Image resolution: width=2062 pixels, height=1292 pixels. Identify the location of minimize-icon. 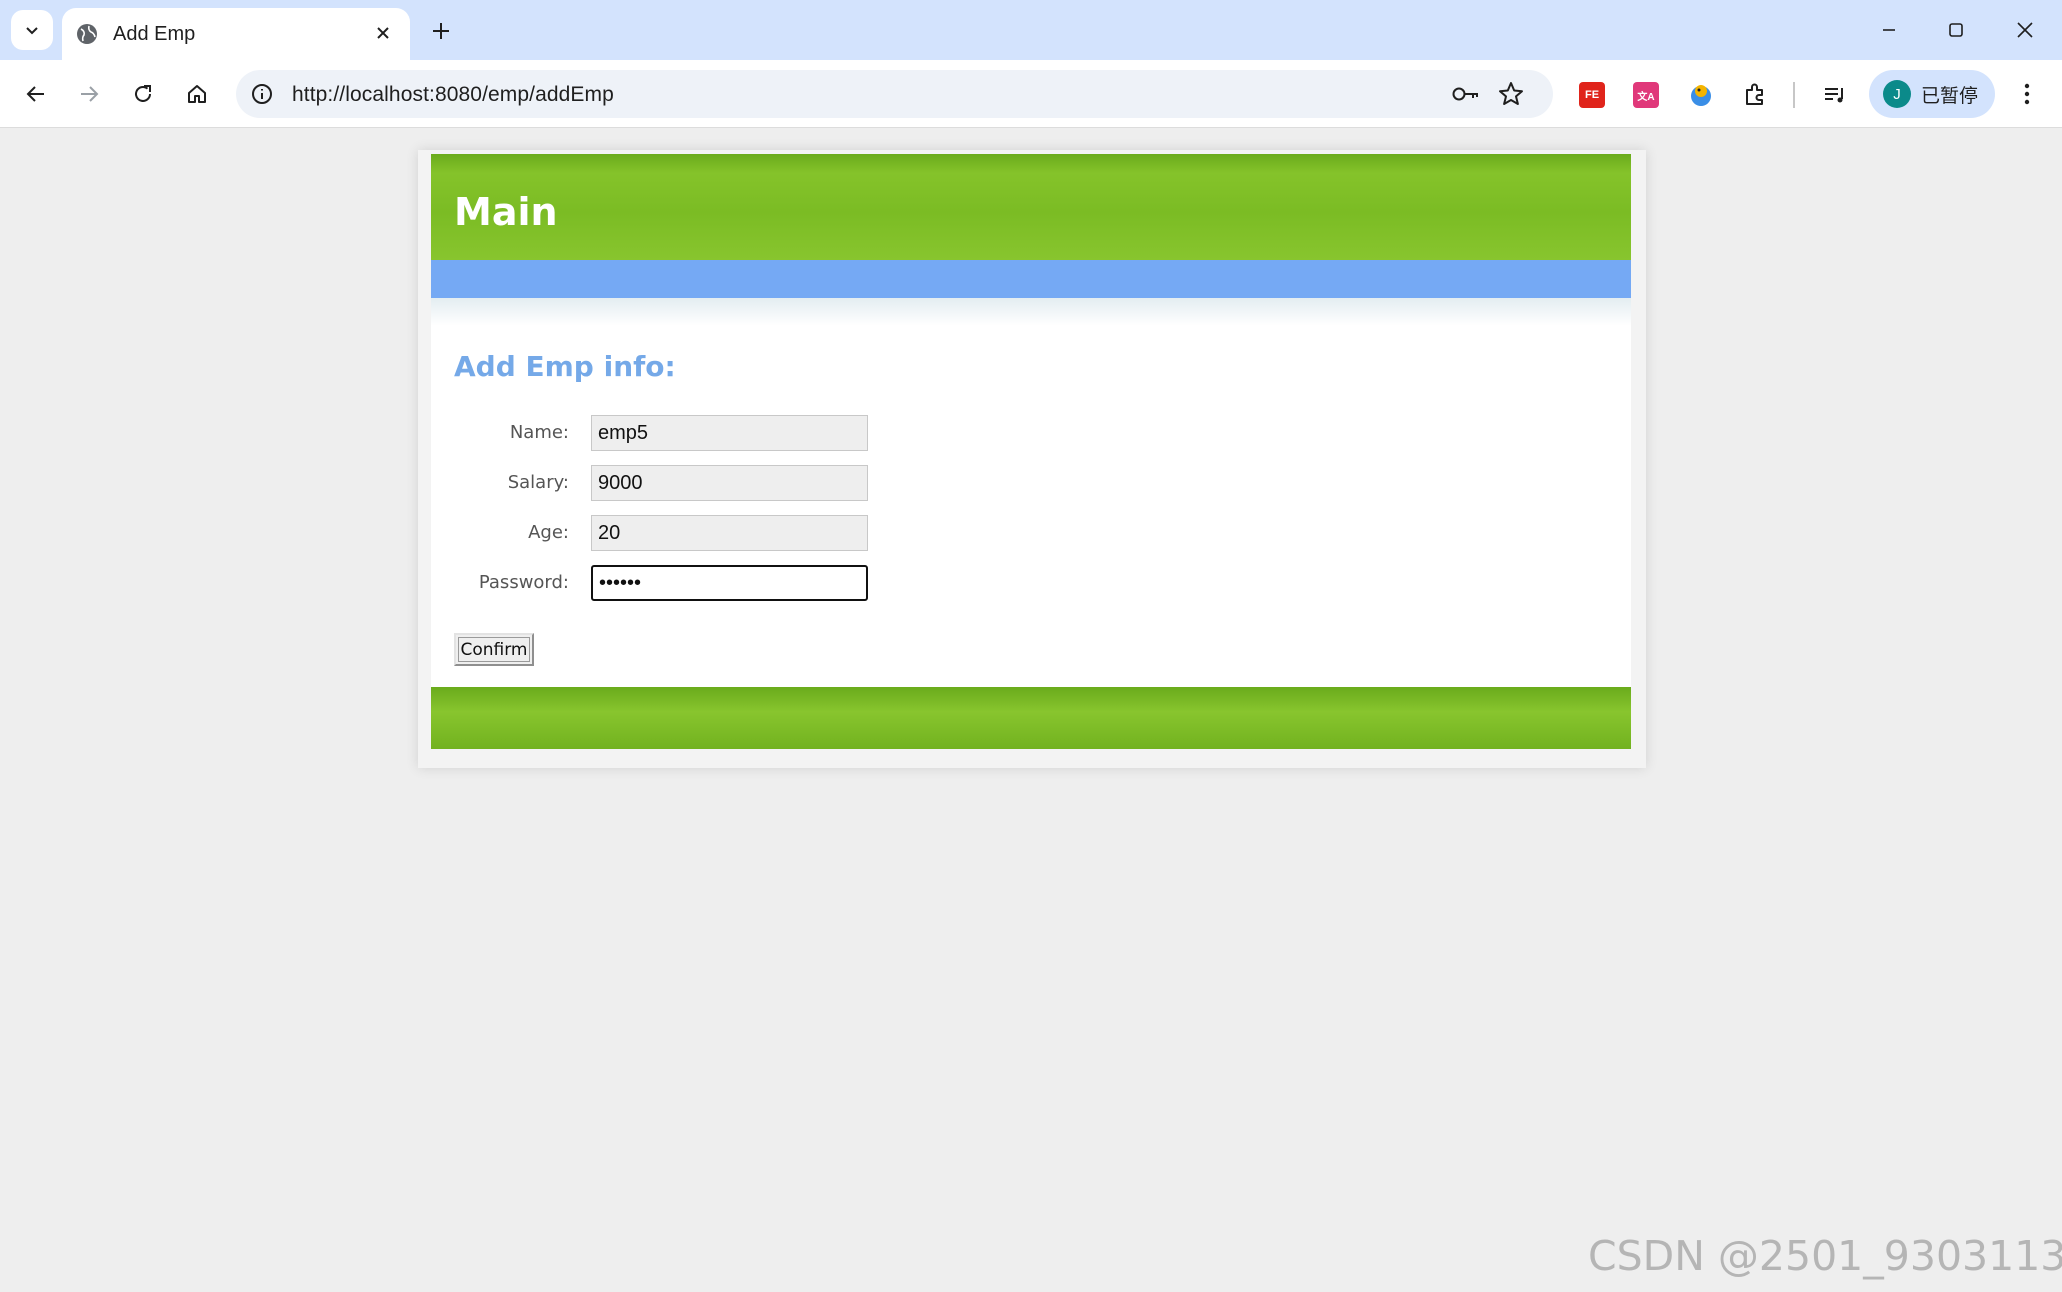
(1889, 30).